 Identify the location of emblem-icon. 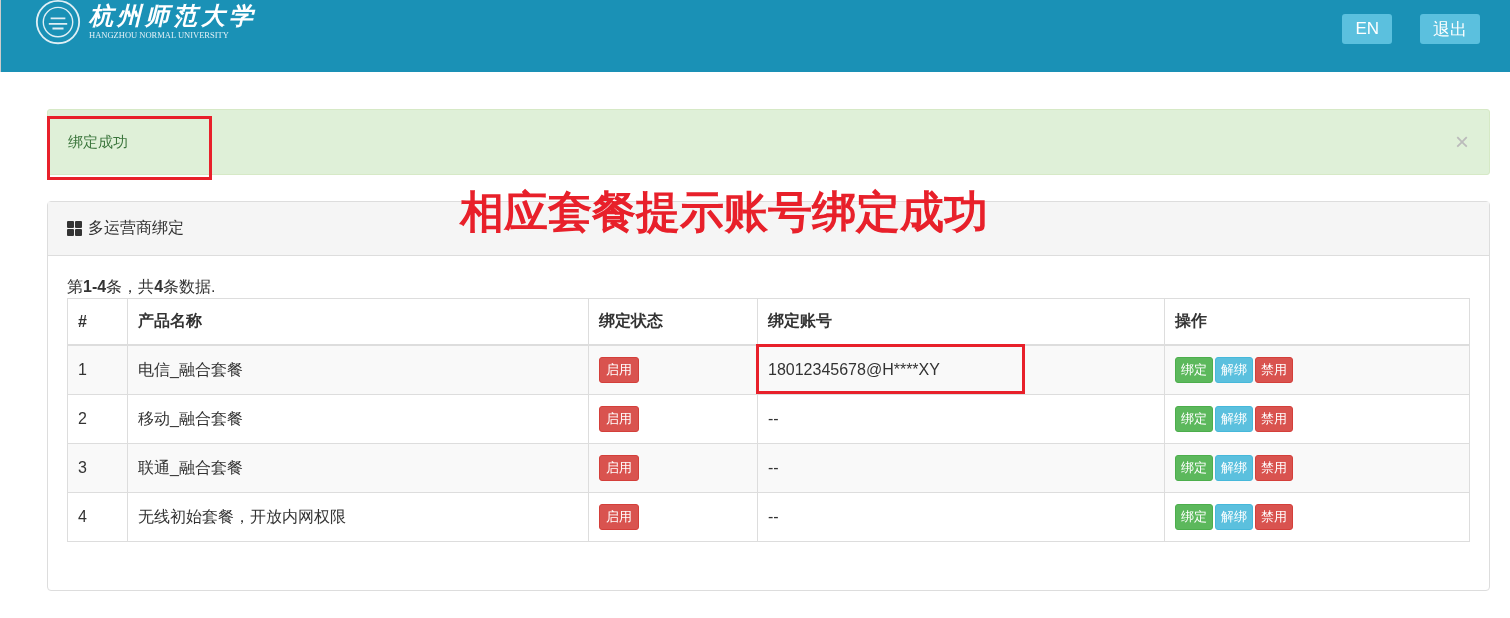
(58, 23).